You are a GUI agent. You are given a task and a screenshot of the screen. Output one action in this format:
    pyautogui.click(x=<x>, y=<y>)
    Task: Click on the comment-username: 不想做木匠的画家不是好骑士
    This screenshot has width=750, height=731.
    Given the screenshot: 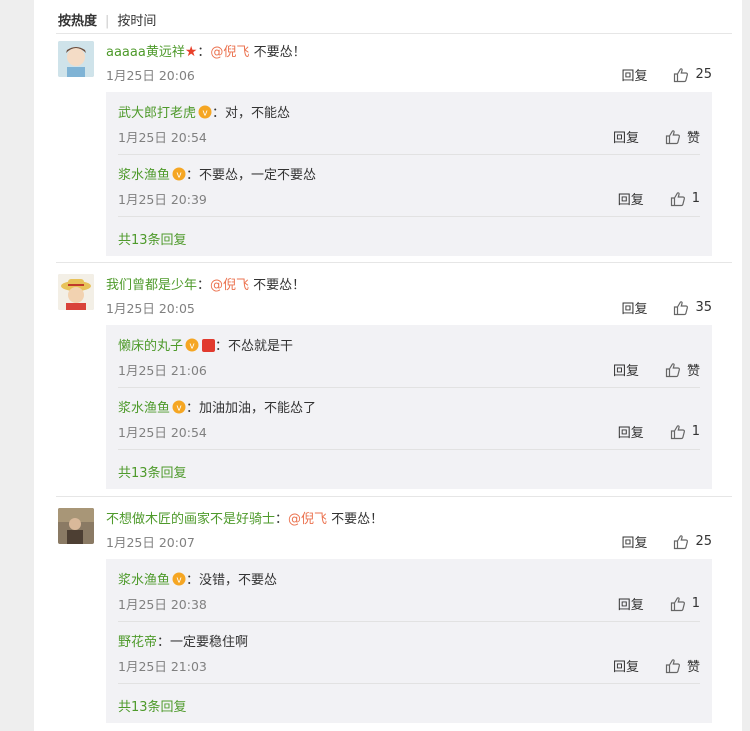 What is the action you would take?
    pyautogui.click(x=190, y=519)
    